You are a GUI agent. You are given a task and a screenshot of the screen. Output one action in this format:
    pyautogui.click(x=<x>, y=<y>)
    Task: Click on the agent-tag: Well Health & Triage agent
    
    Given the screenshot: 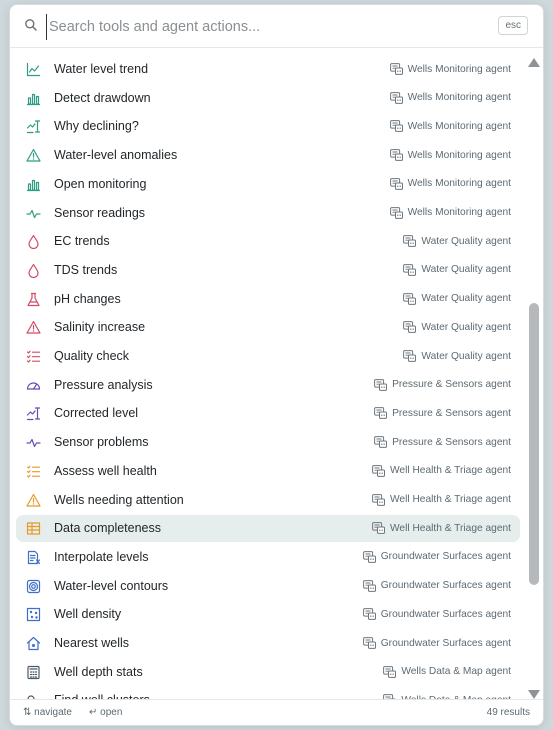 What is the action you would take?
    pyautogui.click(x=441, y=499)
    